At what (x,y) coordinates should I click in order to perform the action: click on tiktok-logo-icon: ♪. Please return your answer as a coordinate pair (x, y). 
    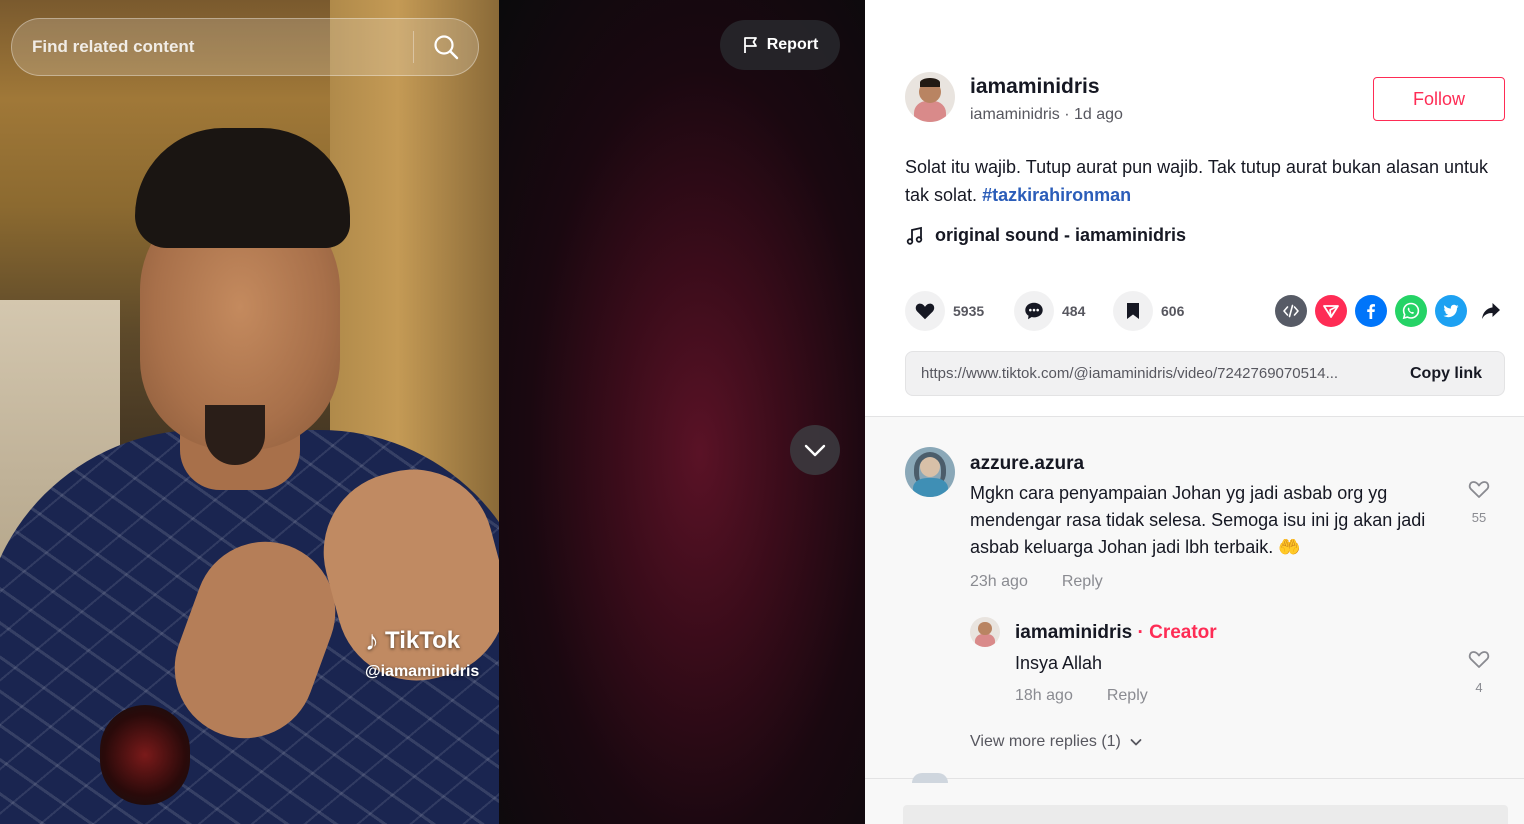
    Looking at the image, I should click on (372, 640).